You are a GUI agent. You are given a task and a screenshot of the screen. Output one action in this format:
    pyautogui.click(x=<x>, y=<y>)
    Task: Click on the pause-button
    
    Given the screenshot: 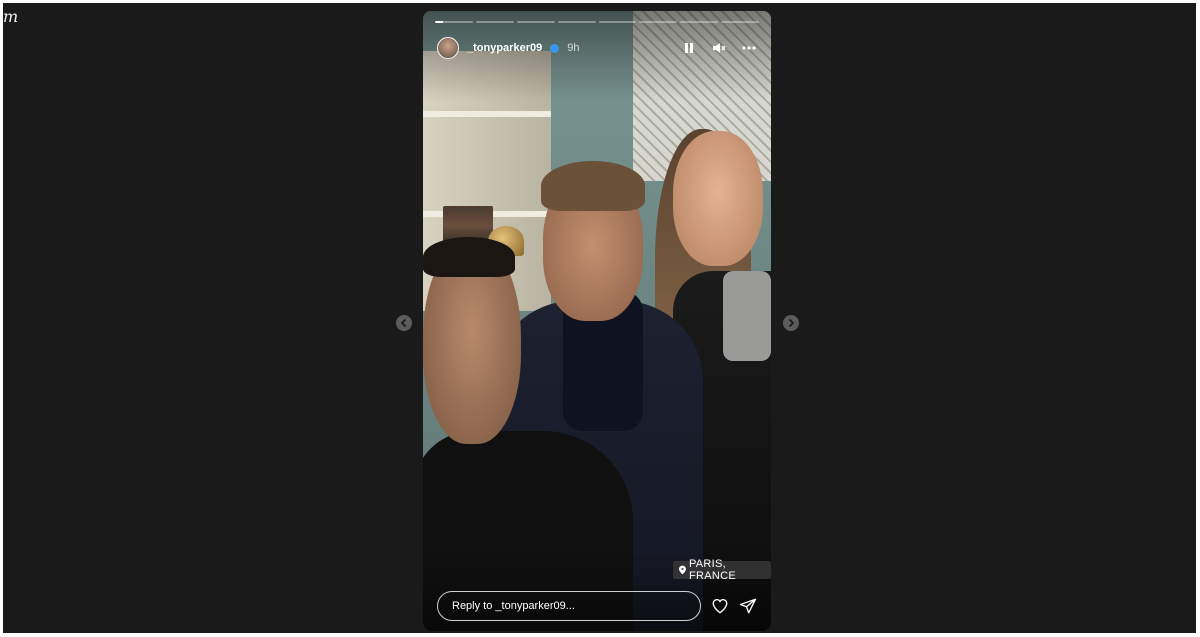 What is the action you would take?
    pyautogui.click(x=689, y=48)
    